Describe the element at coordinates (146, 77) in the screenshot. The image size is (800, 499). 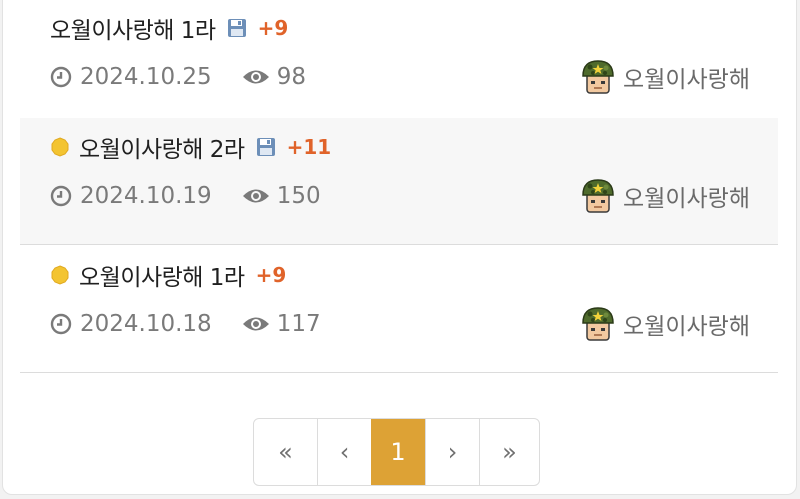
I see `post-date: 2024.10.25` at that location.